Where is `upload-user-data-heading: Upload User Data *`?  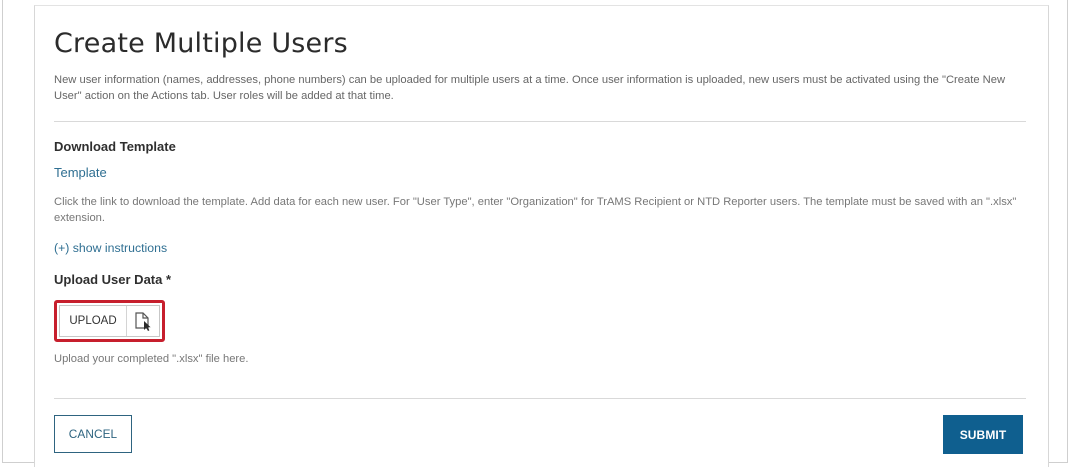 upload-user-data-heading: Upload User Data * is located at coordinates (113, 279).